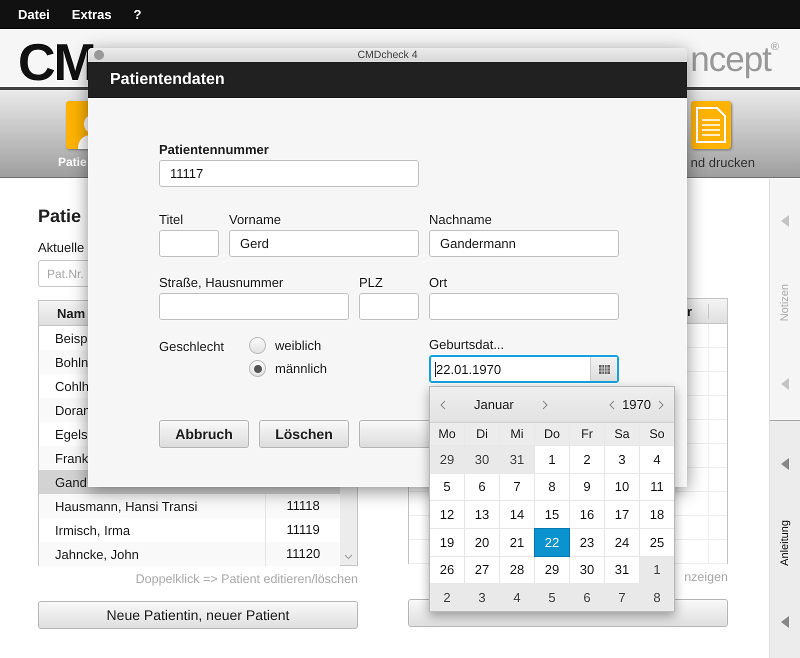 This screenshot has height=658, width=800. I want to click on field-label: Aktuelle, so click(61, 248).